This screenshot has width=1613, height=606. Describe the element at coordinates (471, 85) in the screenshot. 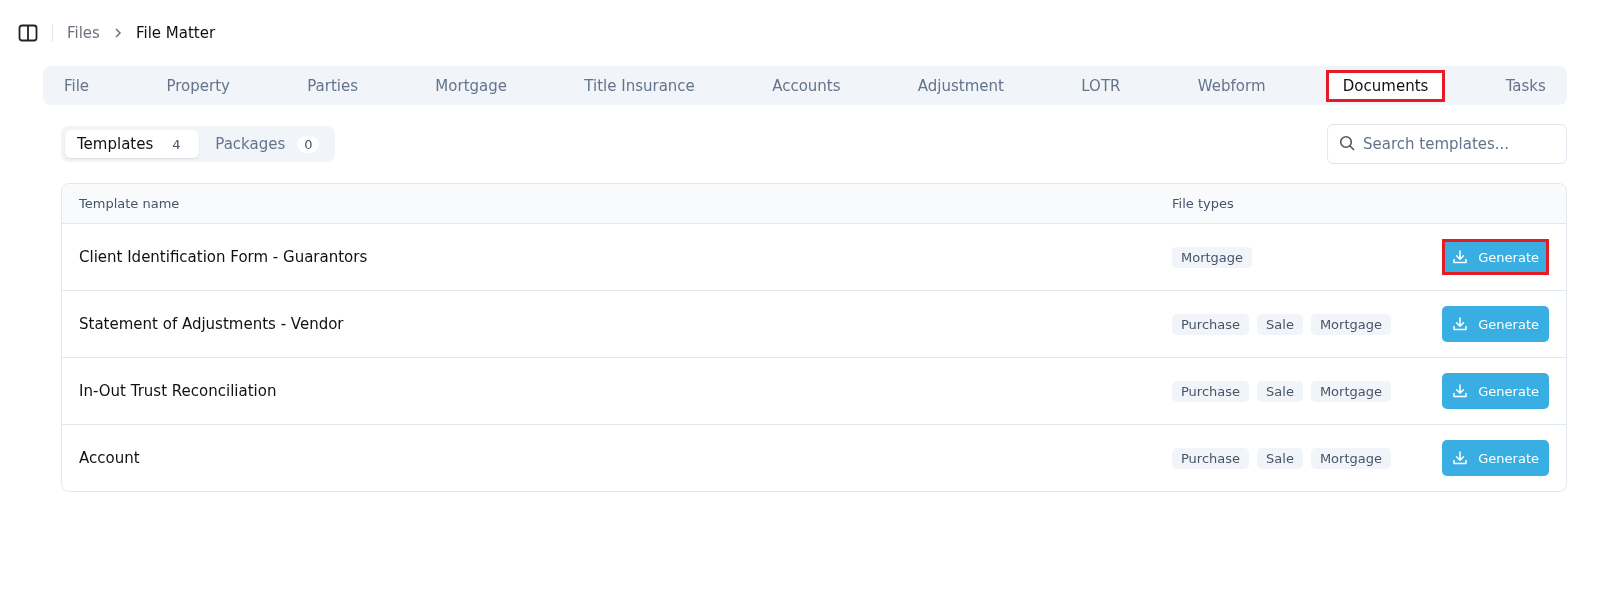

I see `tab: Mortgage` at that location.